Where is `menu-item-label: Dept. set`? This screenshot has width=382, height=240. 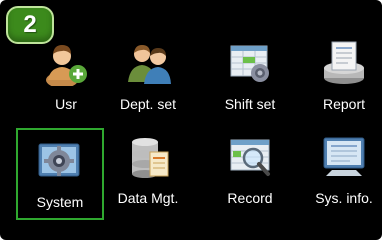 menu-item-label: Dept. set is located at coordinates (148, 104).